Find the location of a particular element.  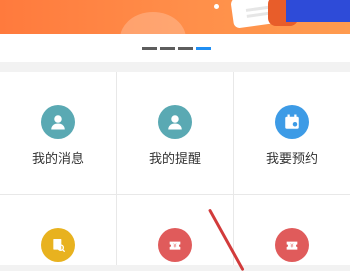

menu-item-ticket: ¥ is located at coordinates (175, 230).